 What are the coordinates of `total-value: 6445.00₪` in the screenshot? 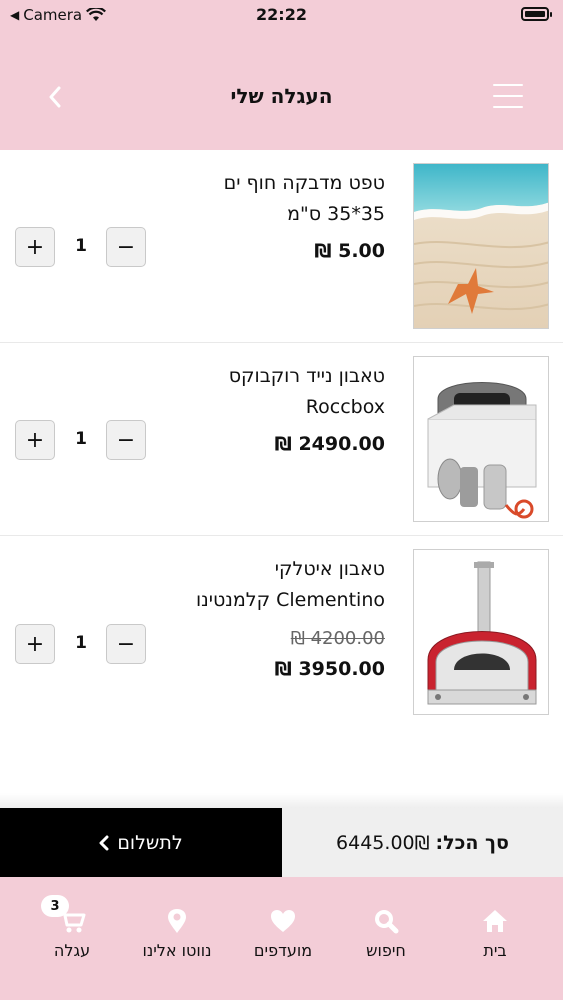 It's located at (383, 842).